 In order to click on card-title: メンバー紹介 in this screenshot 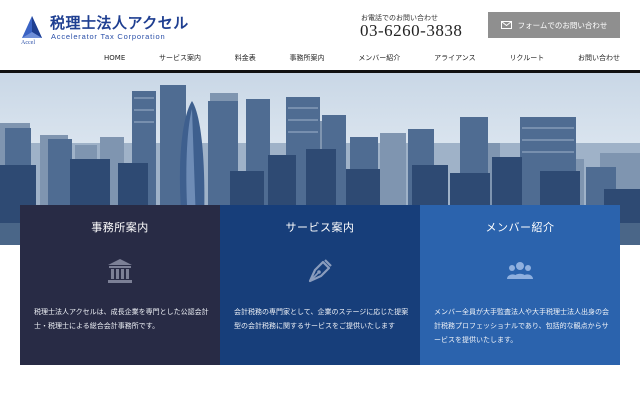, I will do `click(520, 227)`.